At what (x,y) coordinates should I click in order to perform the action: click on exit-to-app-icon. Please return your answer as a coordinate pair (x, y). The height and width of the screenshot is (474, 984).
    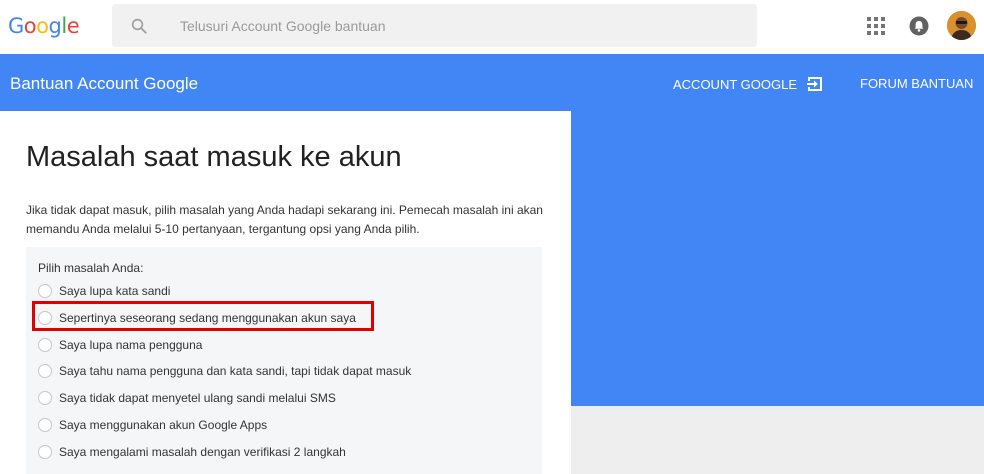
    Looking at the image, I should click on (815, 84).